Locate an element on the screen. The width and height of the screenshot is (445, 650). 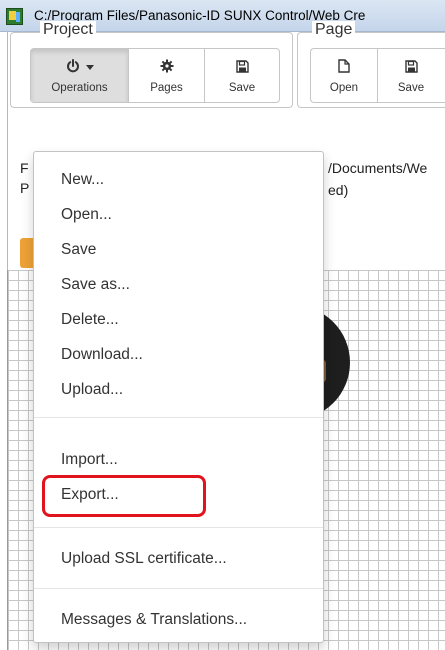
menu-item-save: Save is located at coordinates (178, 250).